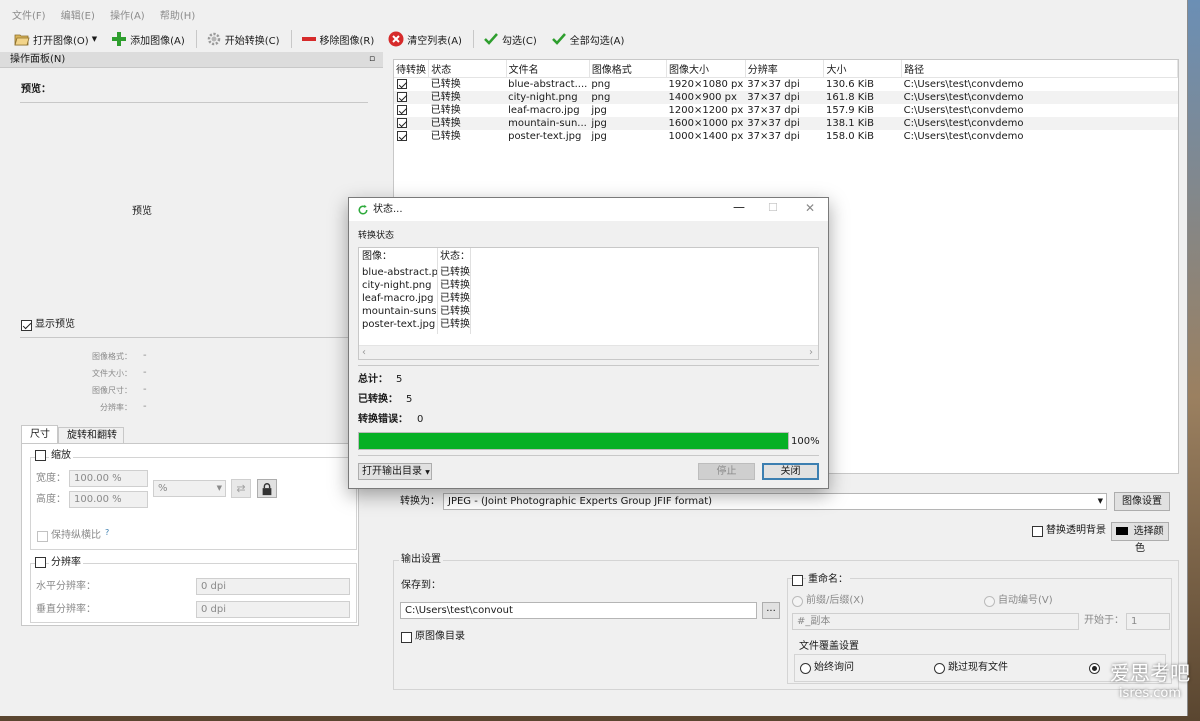  What do you see at coordinates (1142, 501) in the screenshot?
I see `image-settings-button: 图像设置` at bounding box center [1142, 501].